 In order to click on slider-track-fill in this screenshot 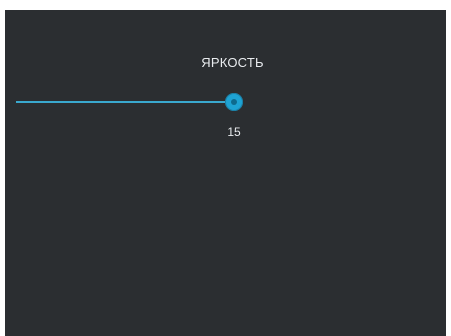, I will do `click(125, 102)`.